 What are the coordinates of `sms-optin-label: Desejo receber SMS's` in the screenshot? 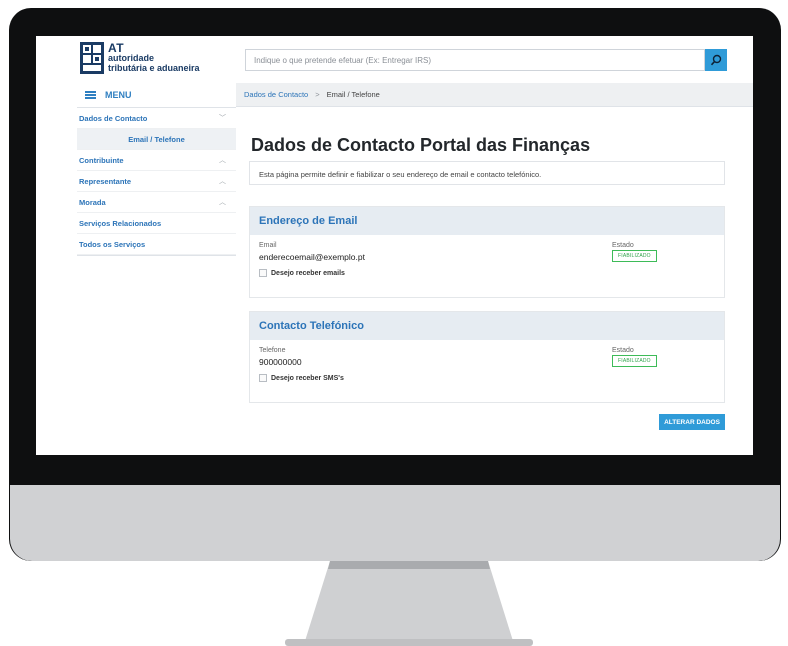 It's located at (307, 378).